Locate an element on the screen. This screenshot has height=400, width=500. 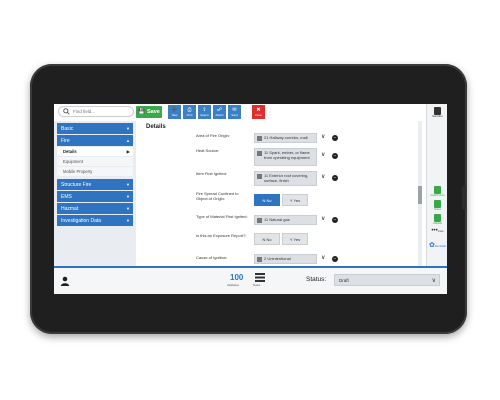
narrative-button: Narrative is located at coordinates (437, 112).